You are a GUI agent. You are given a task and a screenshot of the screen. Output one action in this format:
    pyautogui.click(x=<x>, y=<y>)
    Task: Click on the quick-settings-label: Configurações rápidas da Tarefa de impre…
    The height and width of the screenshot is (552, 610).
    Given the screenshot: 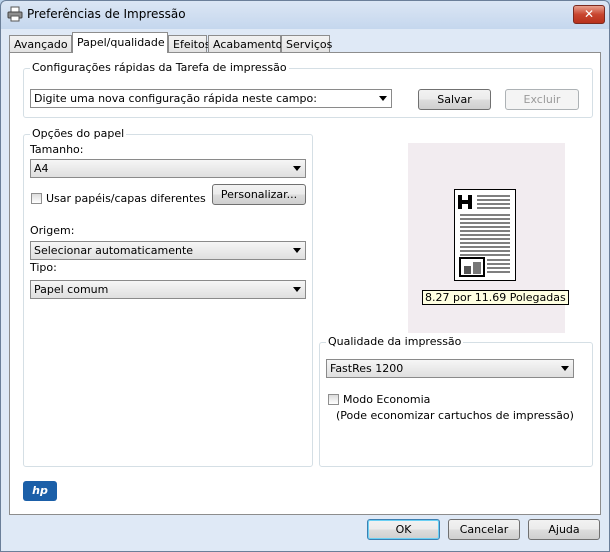 What is the action you would take?
    pyautogui.click(x=159, y=67)
    